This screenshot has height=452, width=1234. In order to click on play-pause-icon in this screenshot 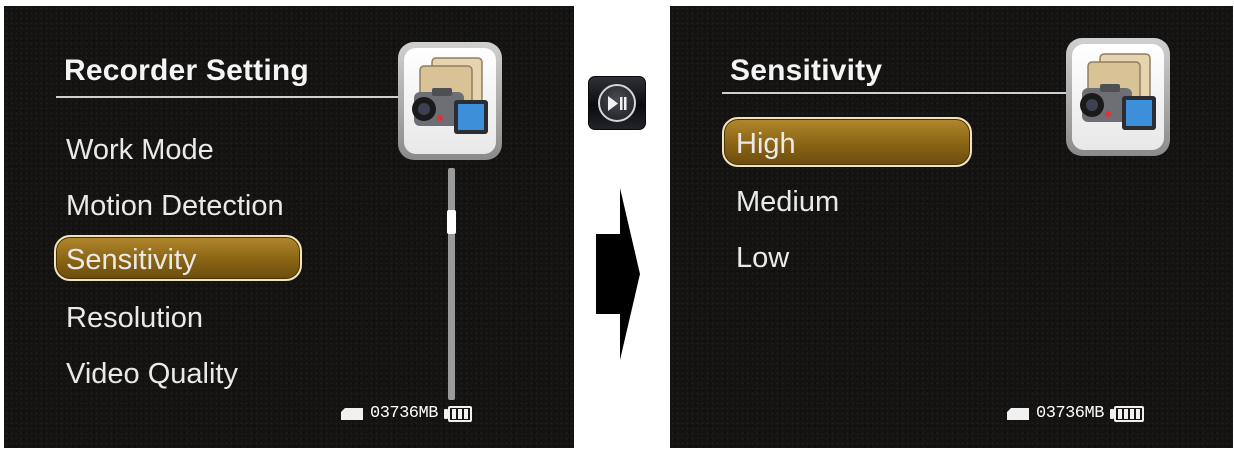, I will do `click(617, 103)`.